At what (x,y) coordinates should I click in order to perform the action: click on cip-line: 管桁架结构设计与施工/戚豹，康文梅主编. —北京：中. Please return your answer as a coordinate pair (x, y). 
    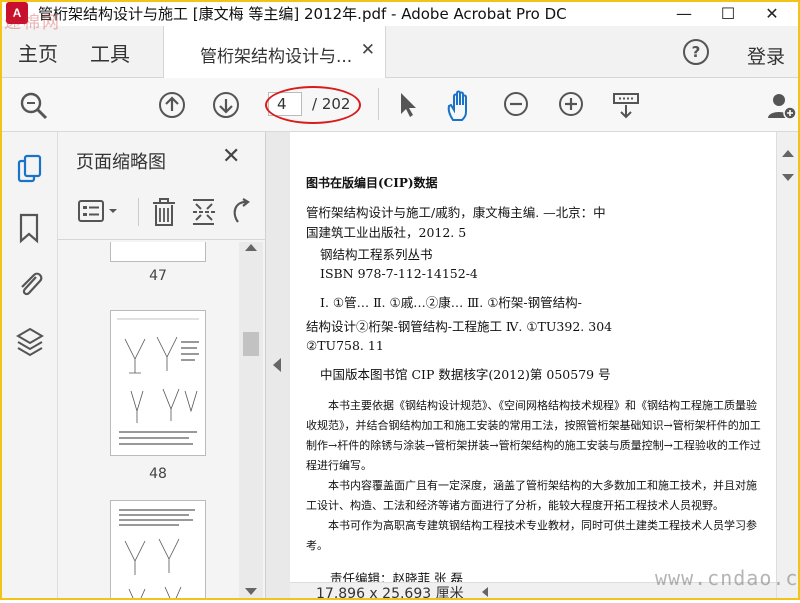
    Looking at the image, I should click on (456, 212).